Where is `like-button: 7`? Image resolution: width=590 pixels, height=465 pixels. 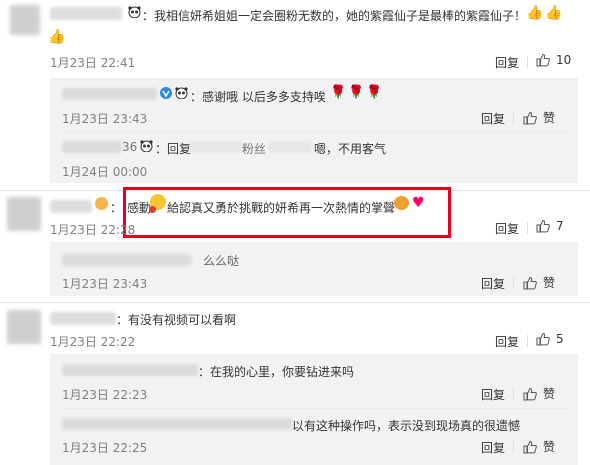 like-button: 7 is located at coordinates (550, 226).